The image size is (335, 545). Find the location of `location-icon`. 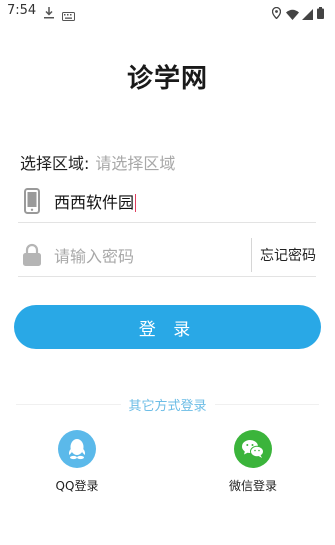

location-icon is located at coordinates (276, 13).